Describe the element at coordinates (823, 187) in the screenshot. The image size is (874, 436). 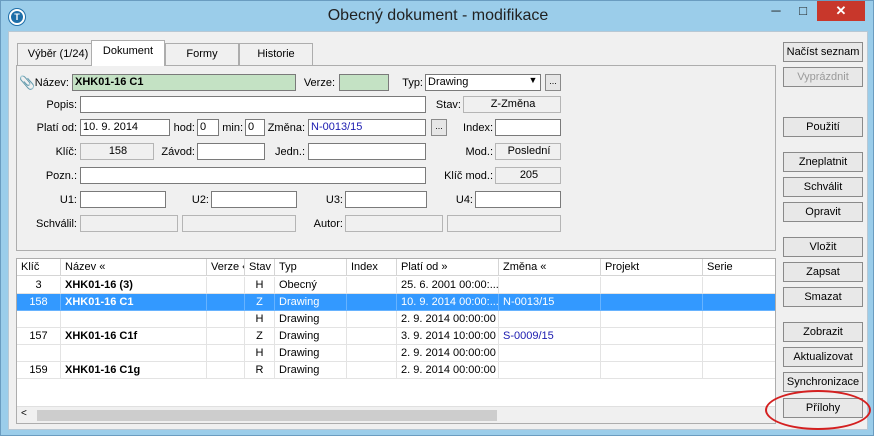
I see `schvalit-button: Schválit` at that location.